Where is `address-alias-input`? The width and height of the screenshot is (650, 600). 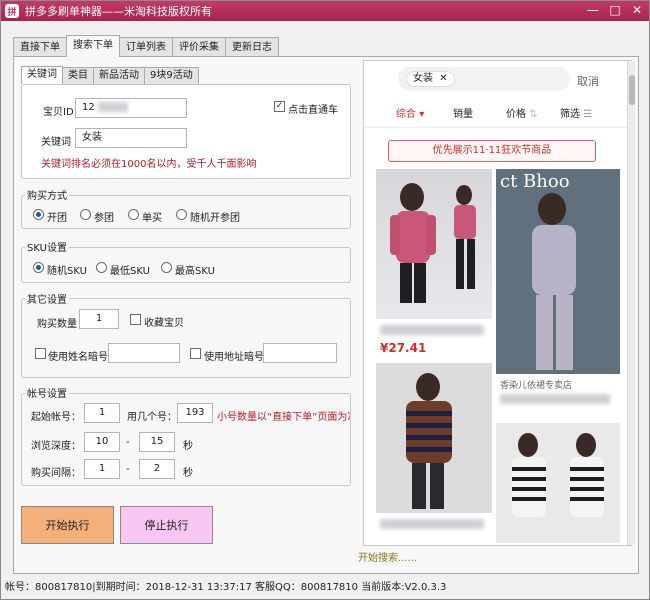 address-alias-input is located at coordinates (300, 353).